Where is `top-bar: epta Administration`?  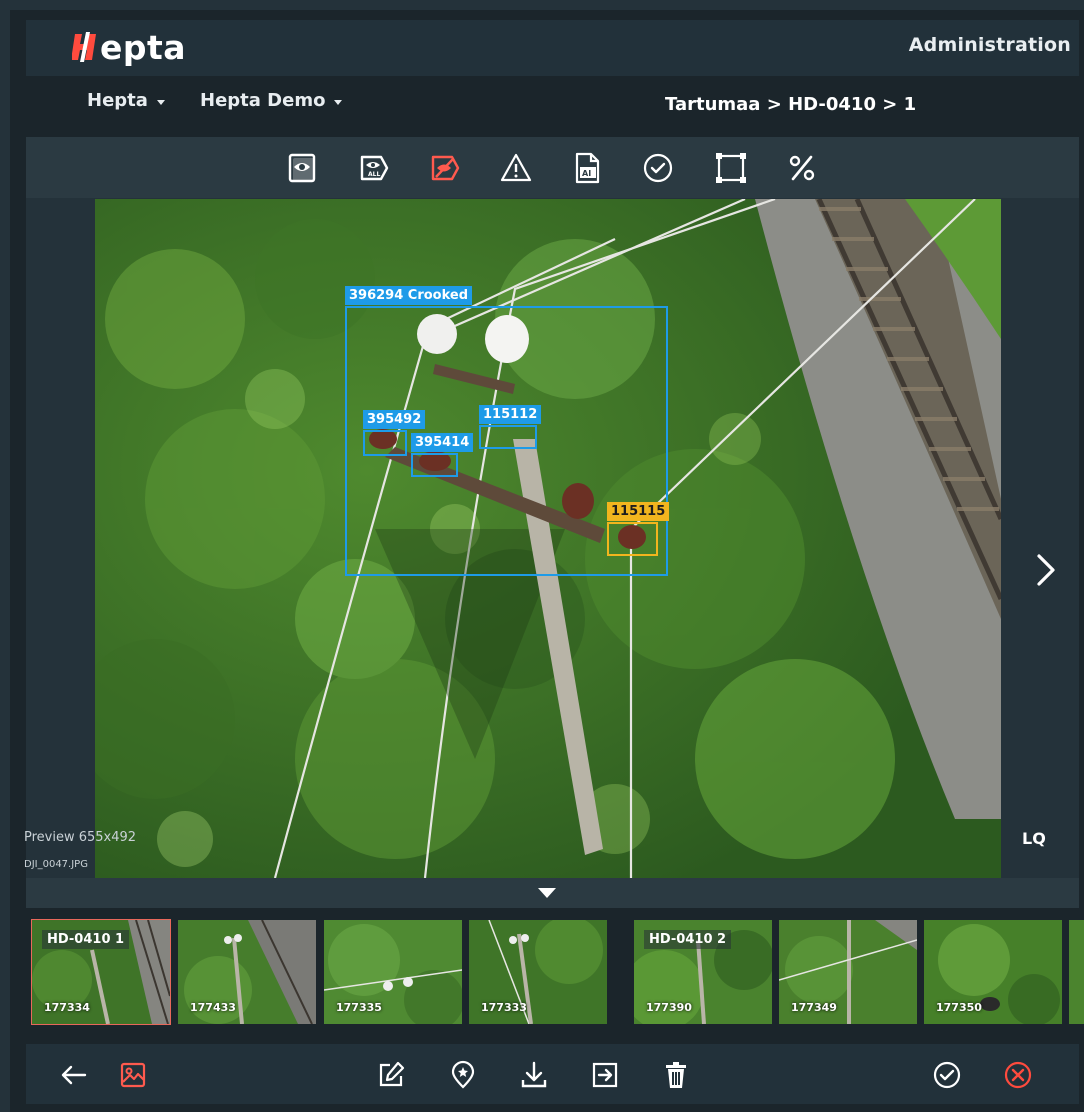
top-bar: epta Administration is located at coordinates (552, 48).